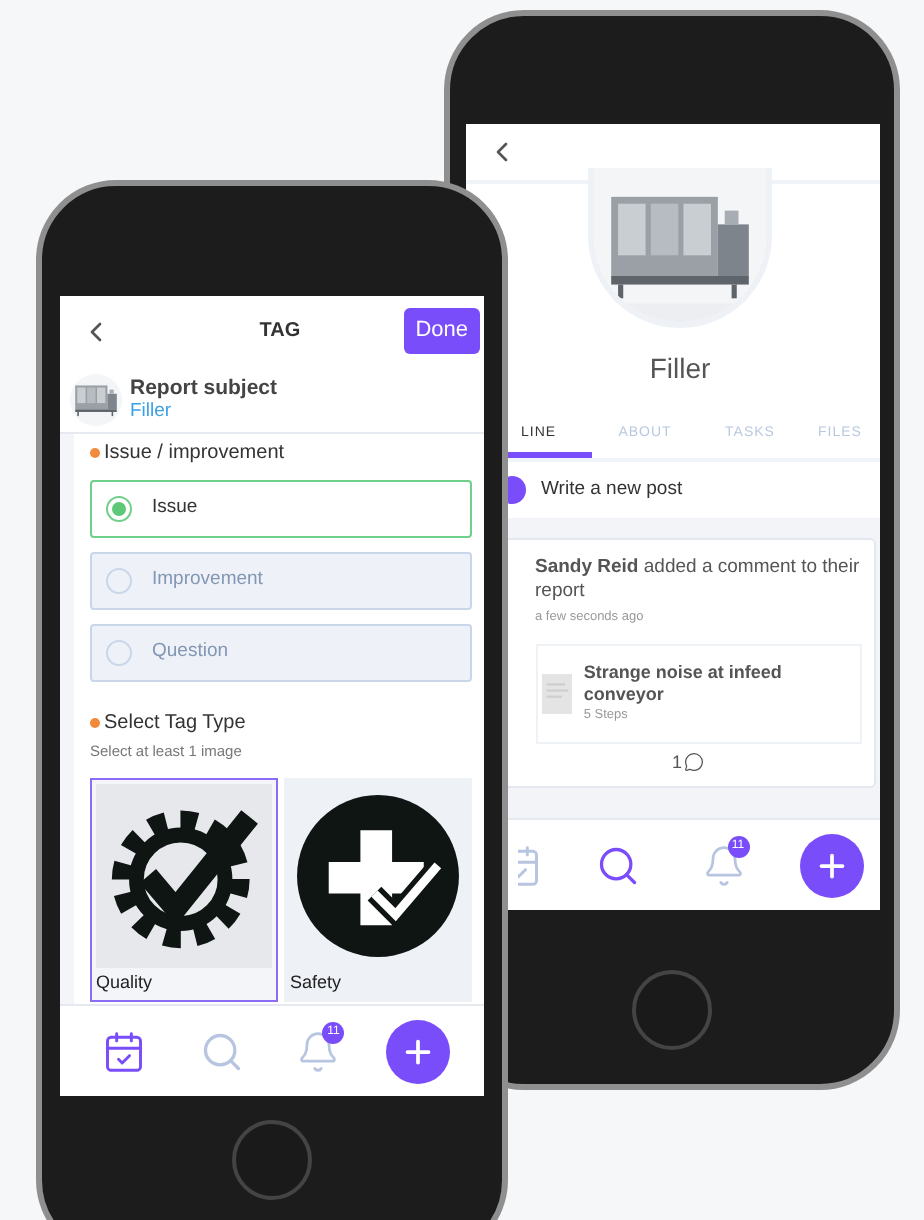 The height and width of the screenshot is (1220, 924). What do you see at coordinates (281, 653) in the screenshot?
I see `radio-option: Question` at bounding box center [281, 653].